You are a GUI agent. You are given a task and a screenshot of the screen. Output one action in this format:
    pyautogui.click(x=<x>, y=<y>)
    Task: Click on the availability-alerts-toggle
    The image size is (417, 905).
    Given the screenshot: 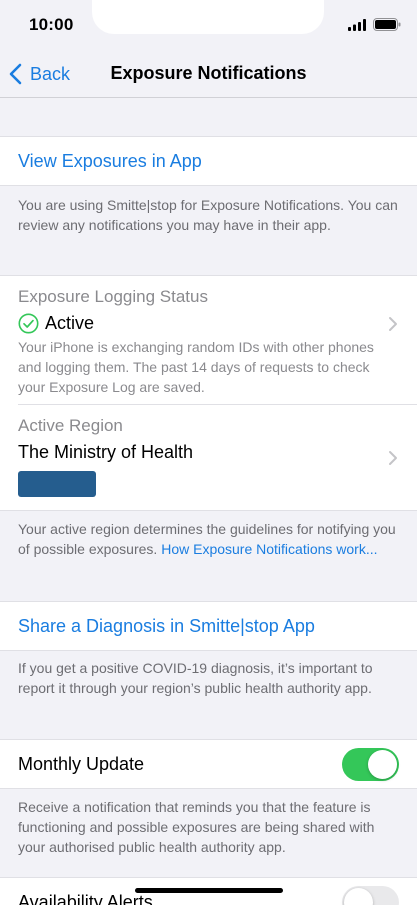 What is the action you would take?
    pyautogui.click(x=370, y=895)
    